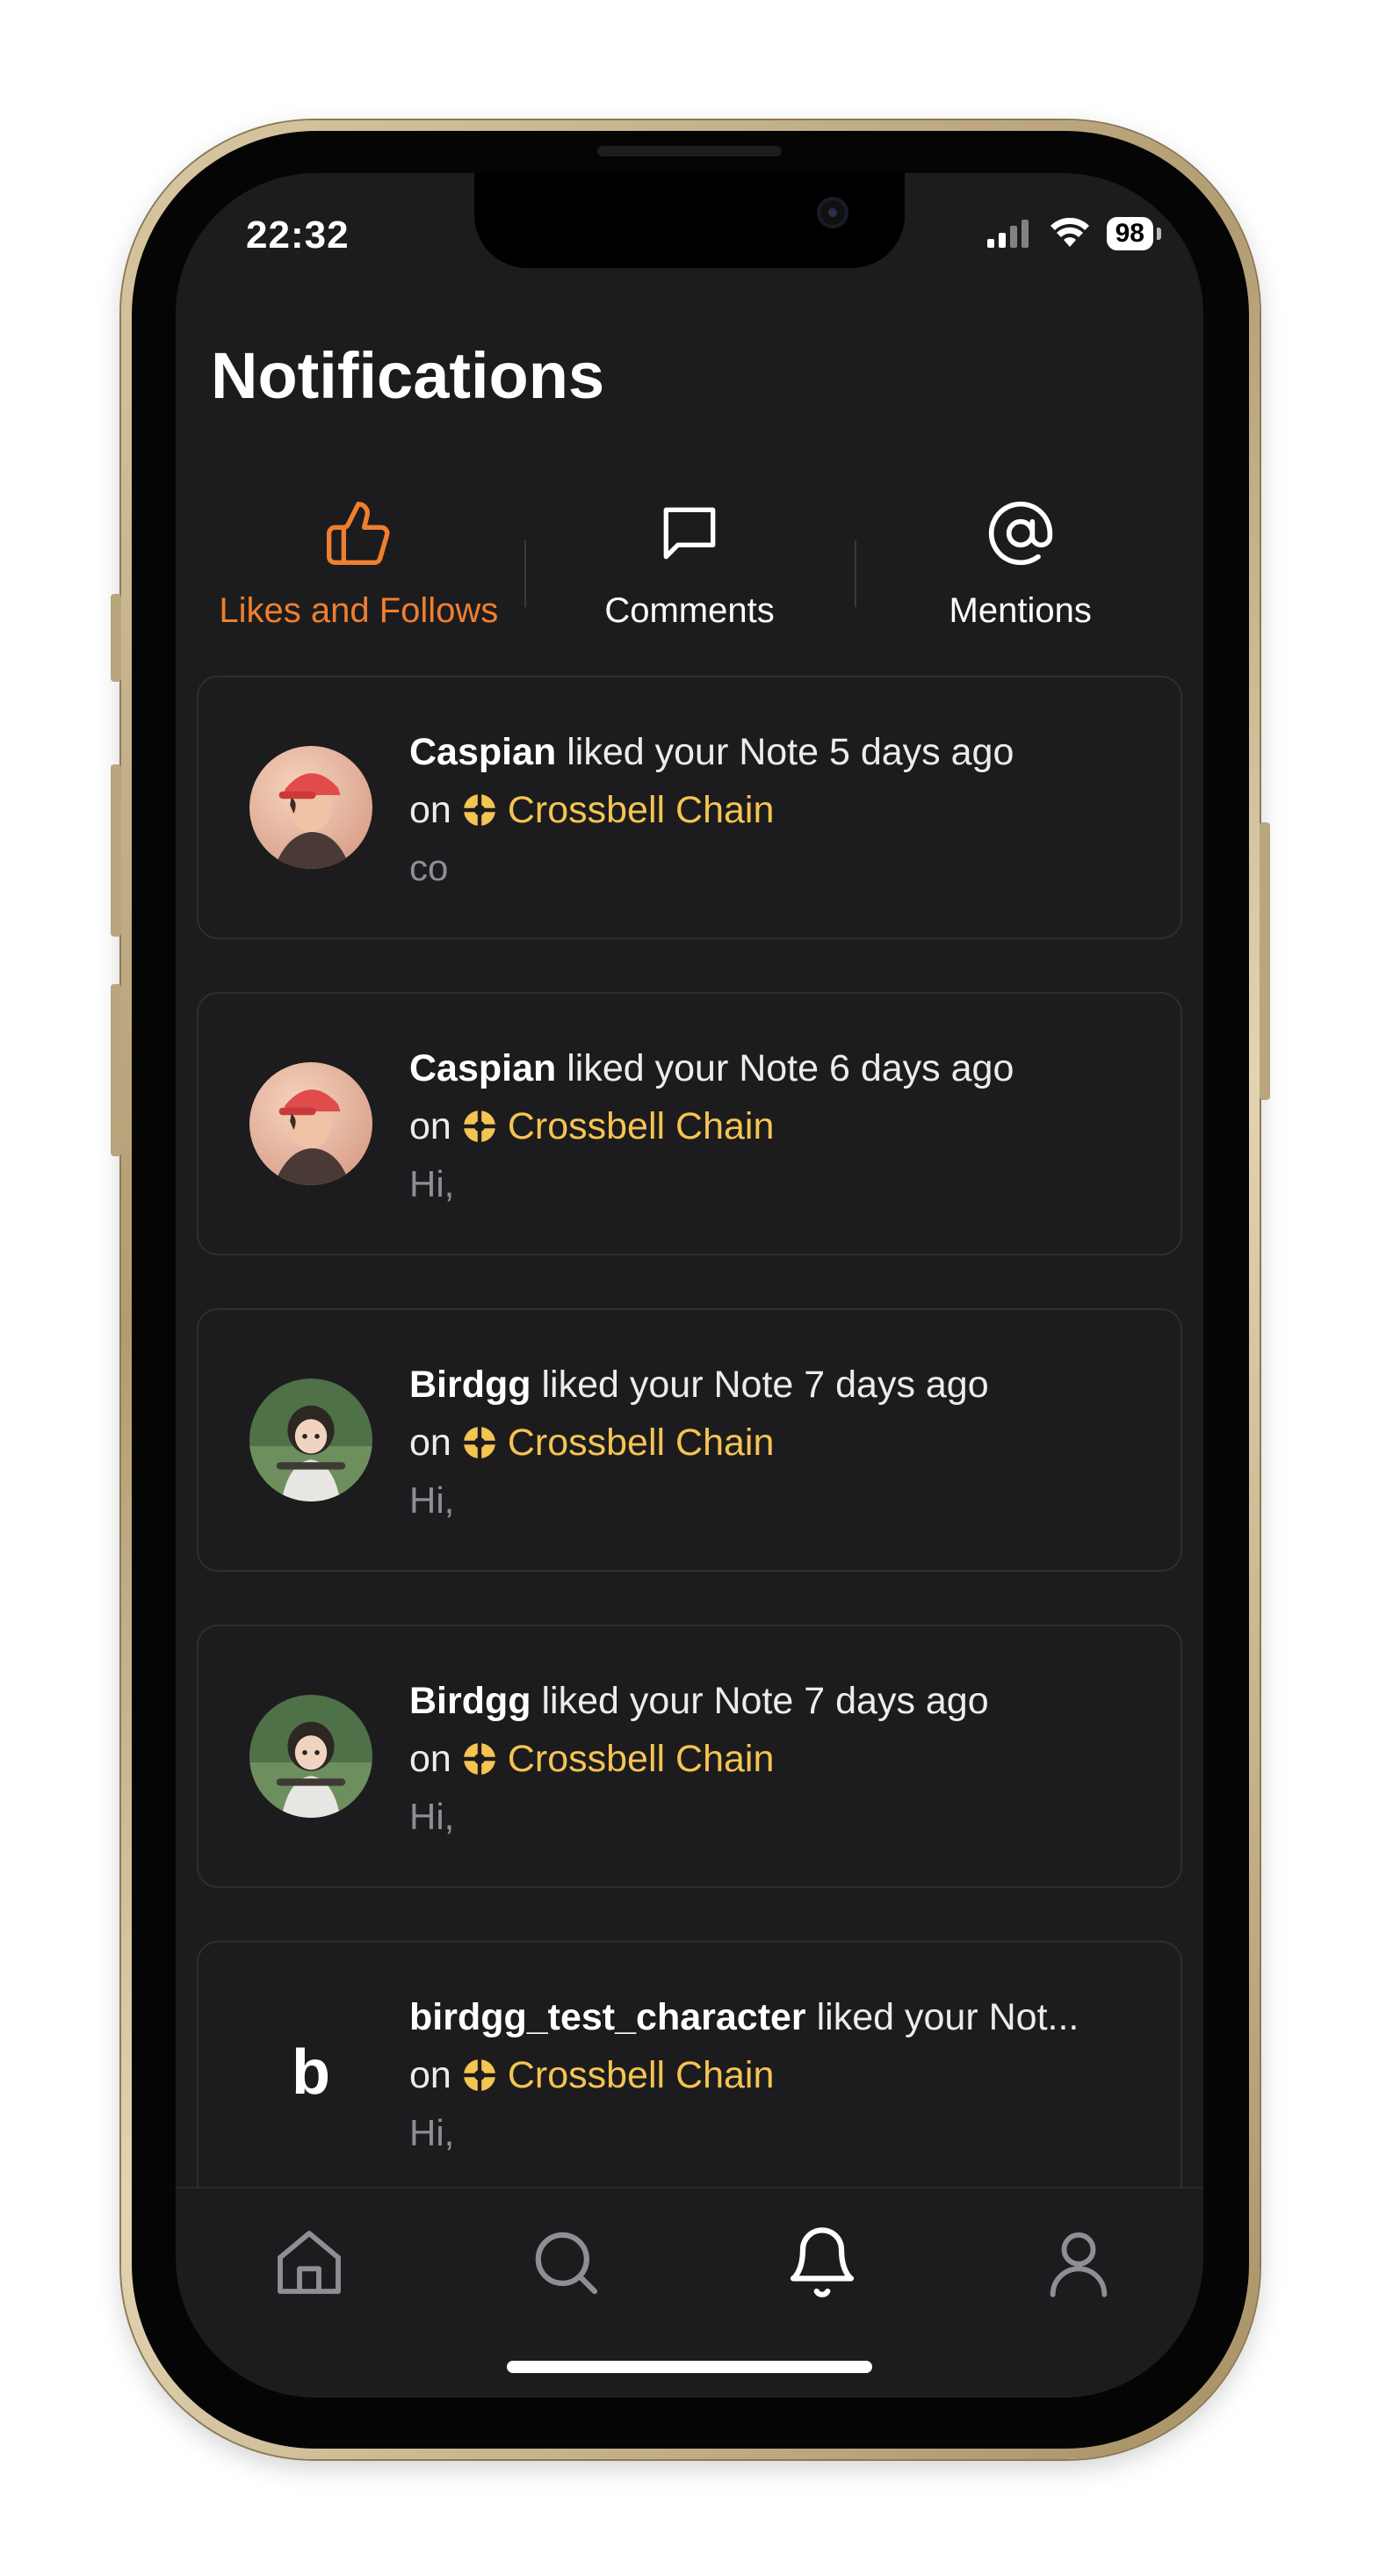 The width and height of the screenshot is (1379, 2576). I want to click on tab-notifications, so click(822, 2262).